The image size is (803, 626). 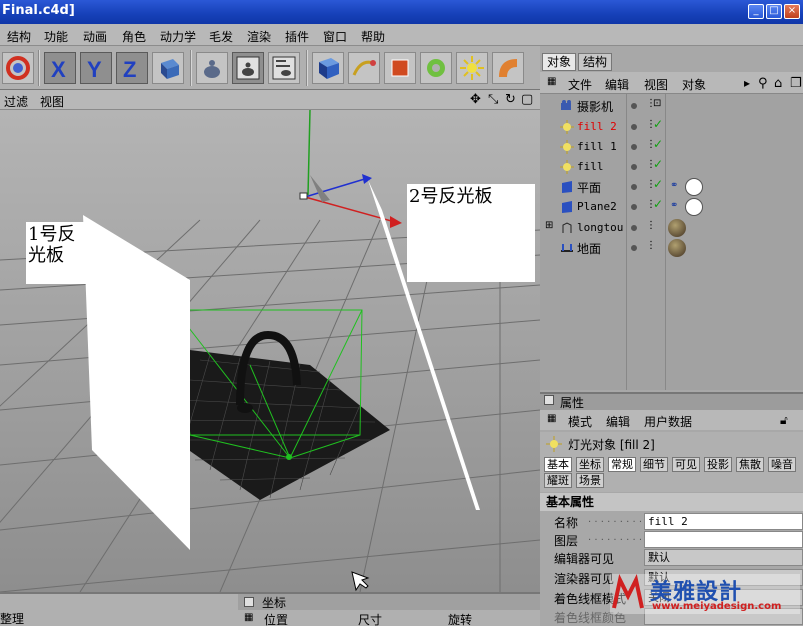 I want to click on am-menu-edit: 编辑, so click(x=618, y=421).